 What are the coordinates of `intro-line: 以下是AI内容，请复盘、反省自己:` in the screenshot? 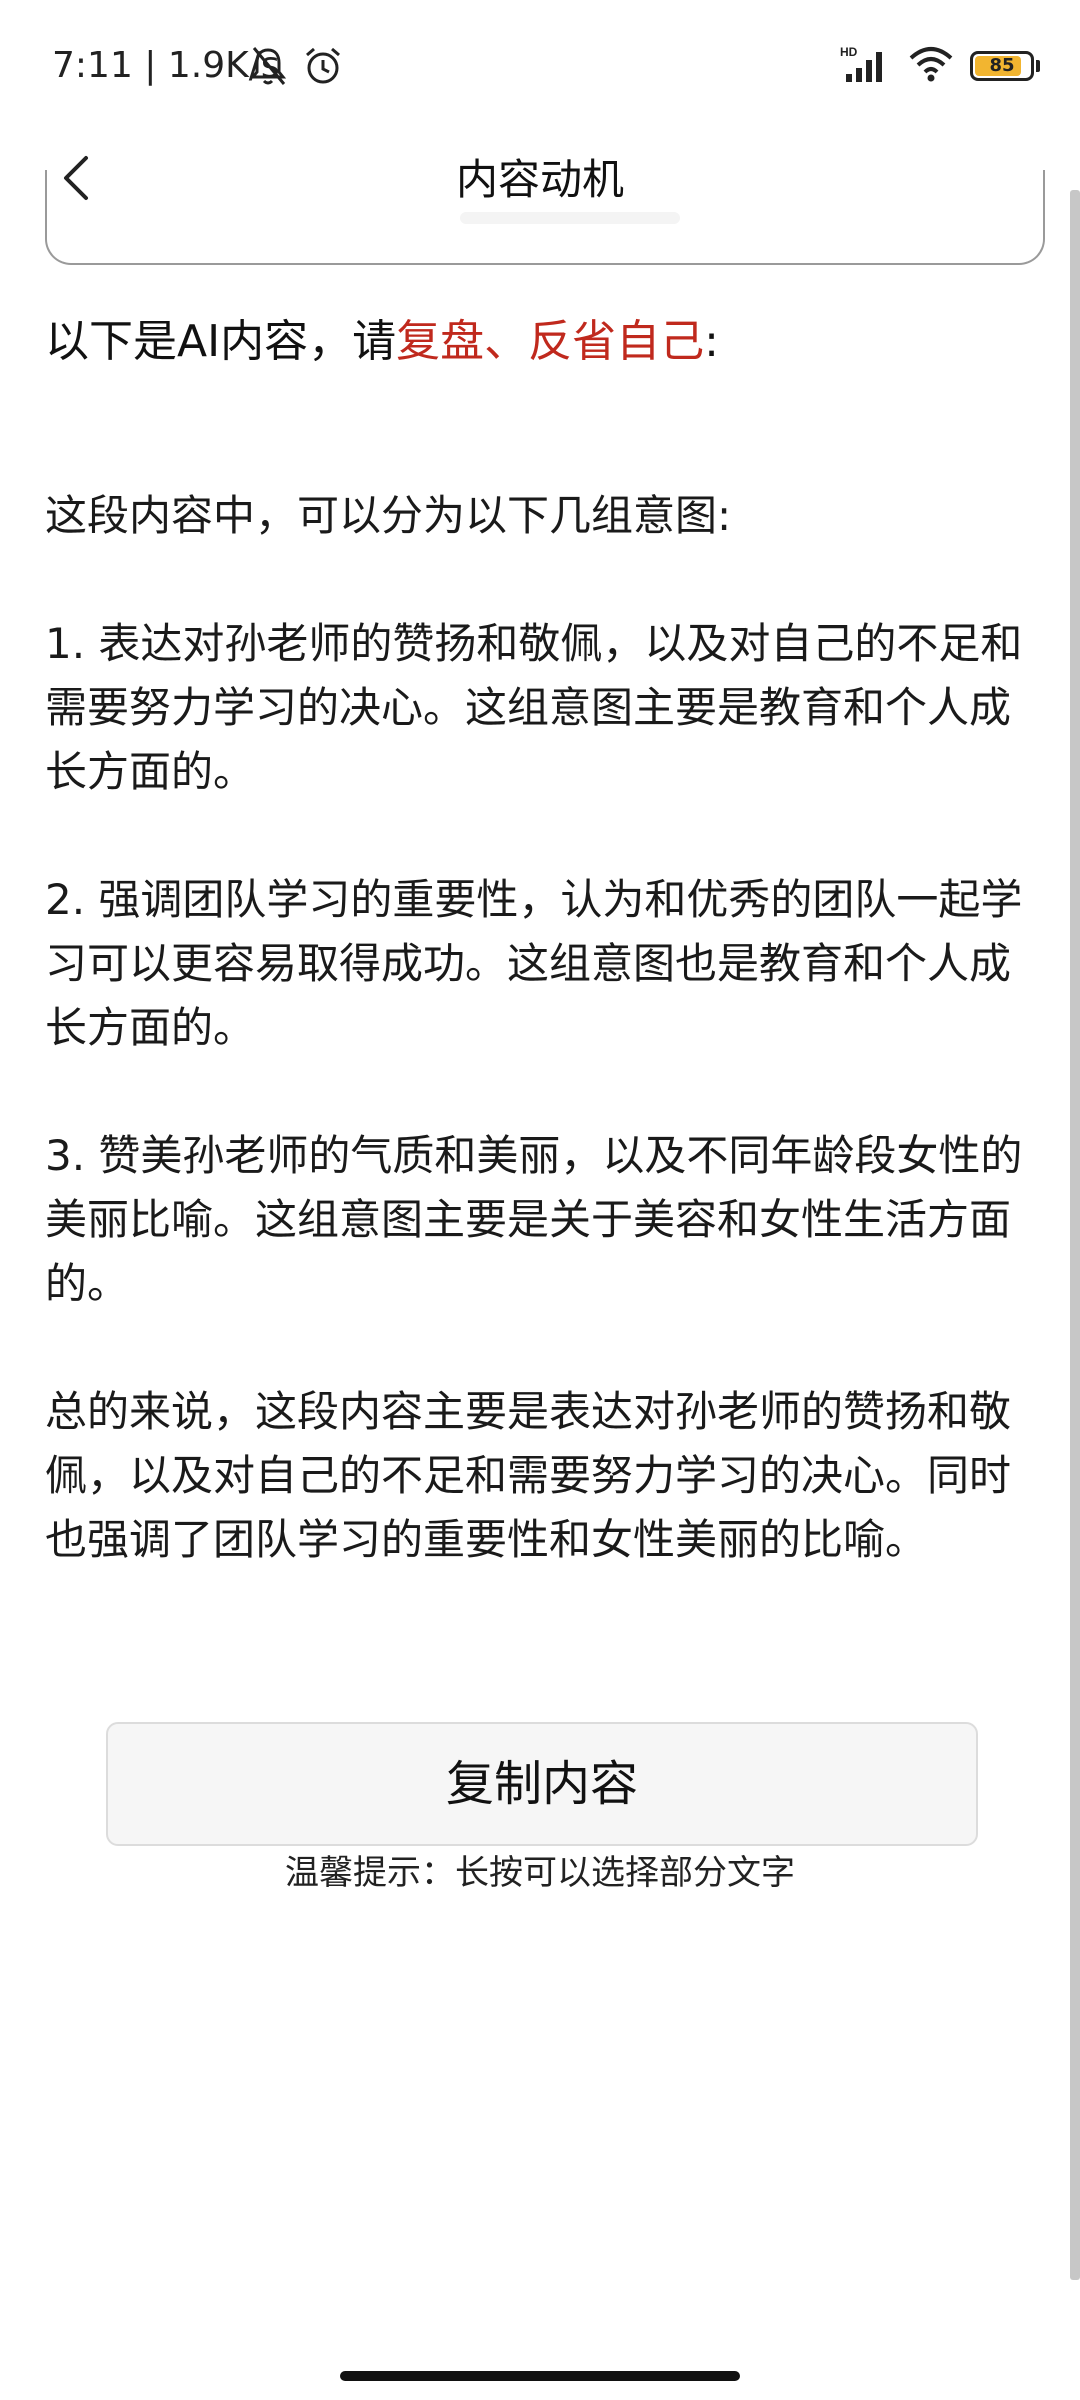 It's located at (535, 342).